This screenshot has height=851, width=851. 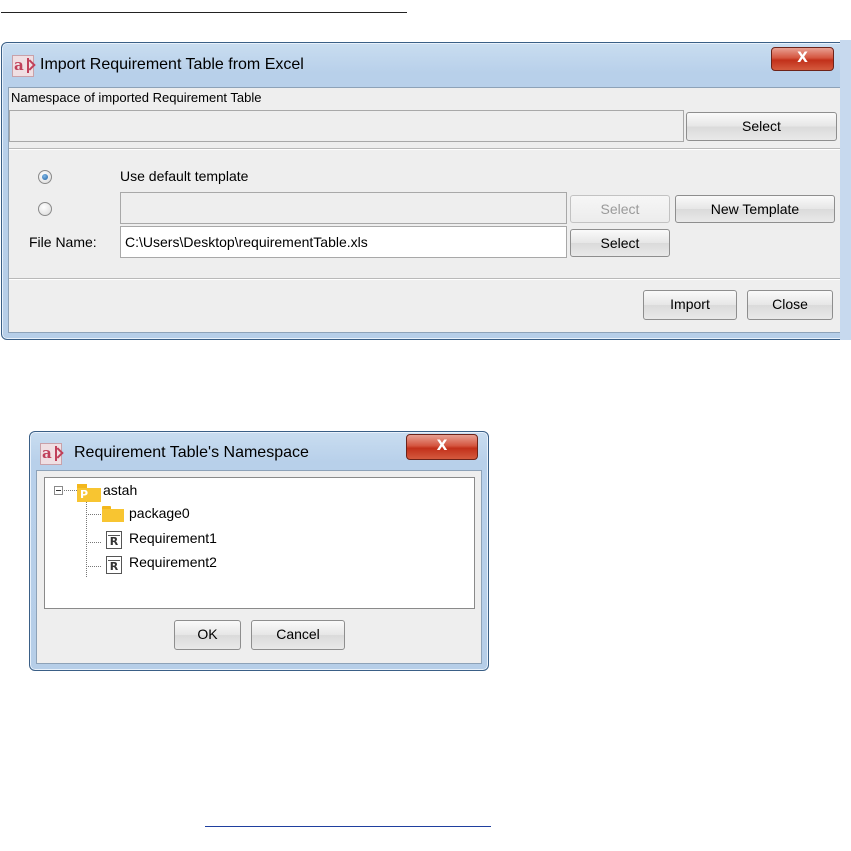 I want to click on collapse-icon, so click(x=58, y=490).